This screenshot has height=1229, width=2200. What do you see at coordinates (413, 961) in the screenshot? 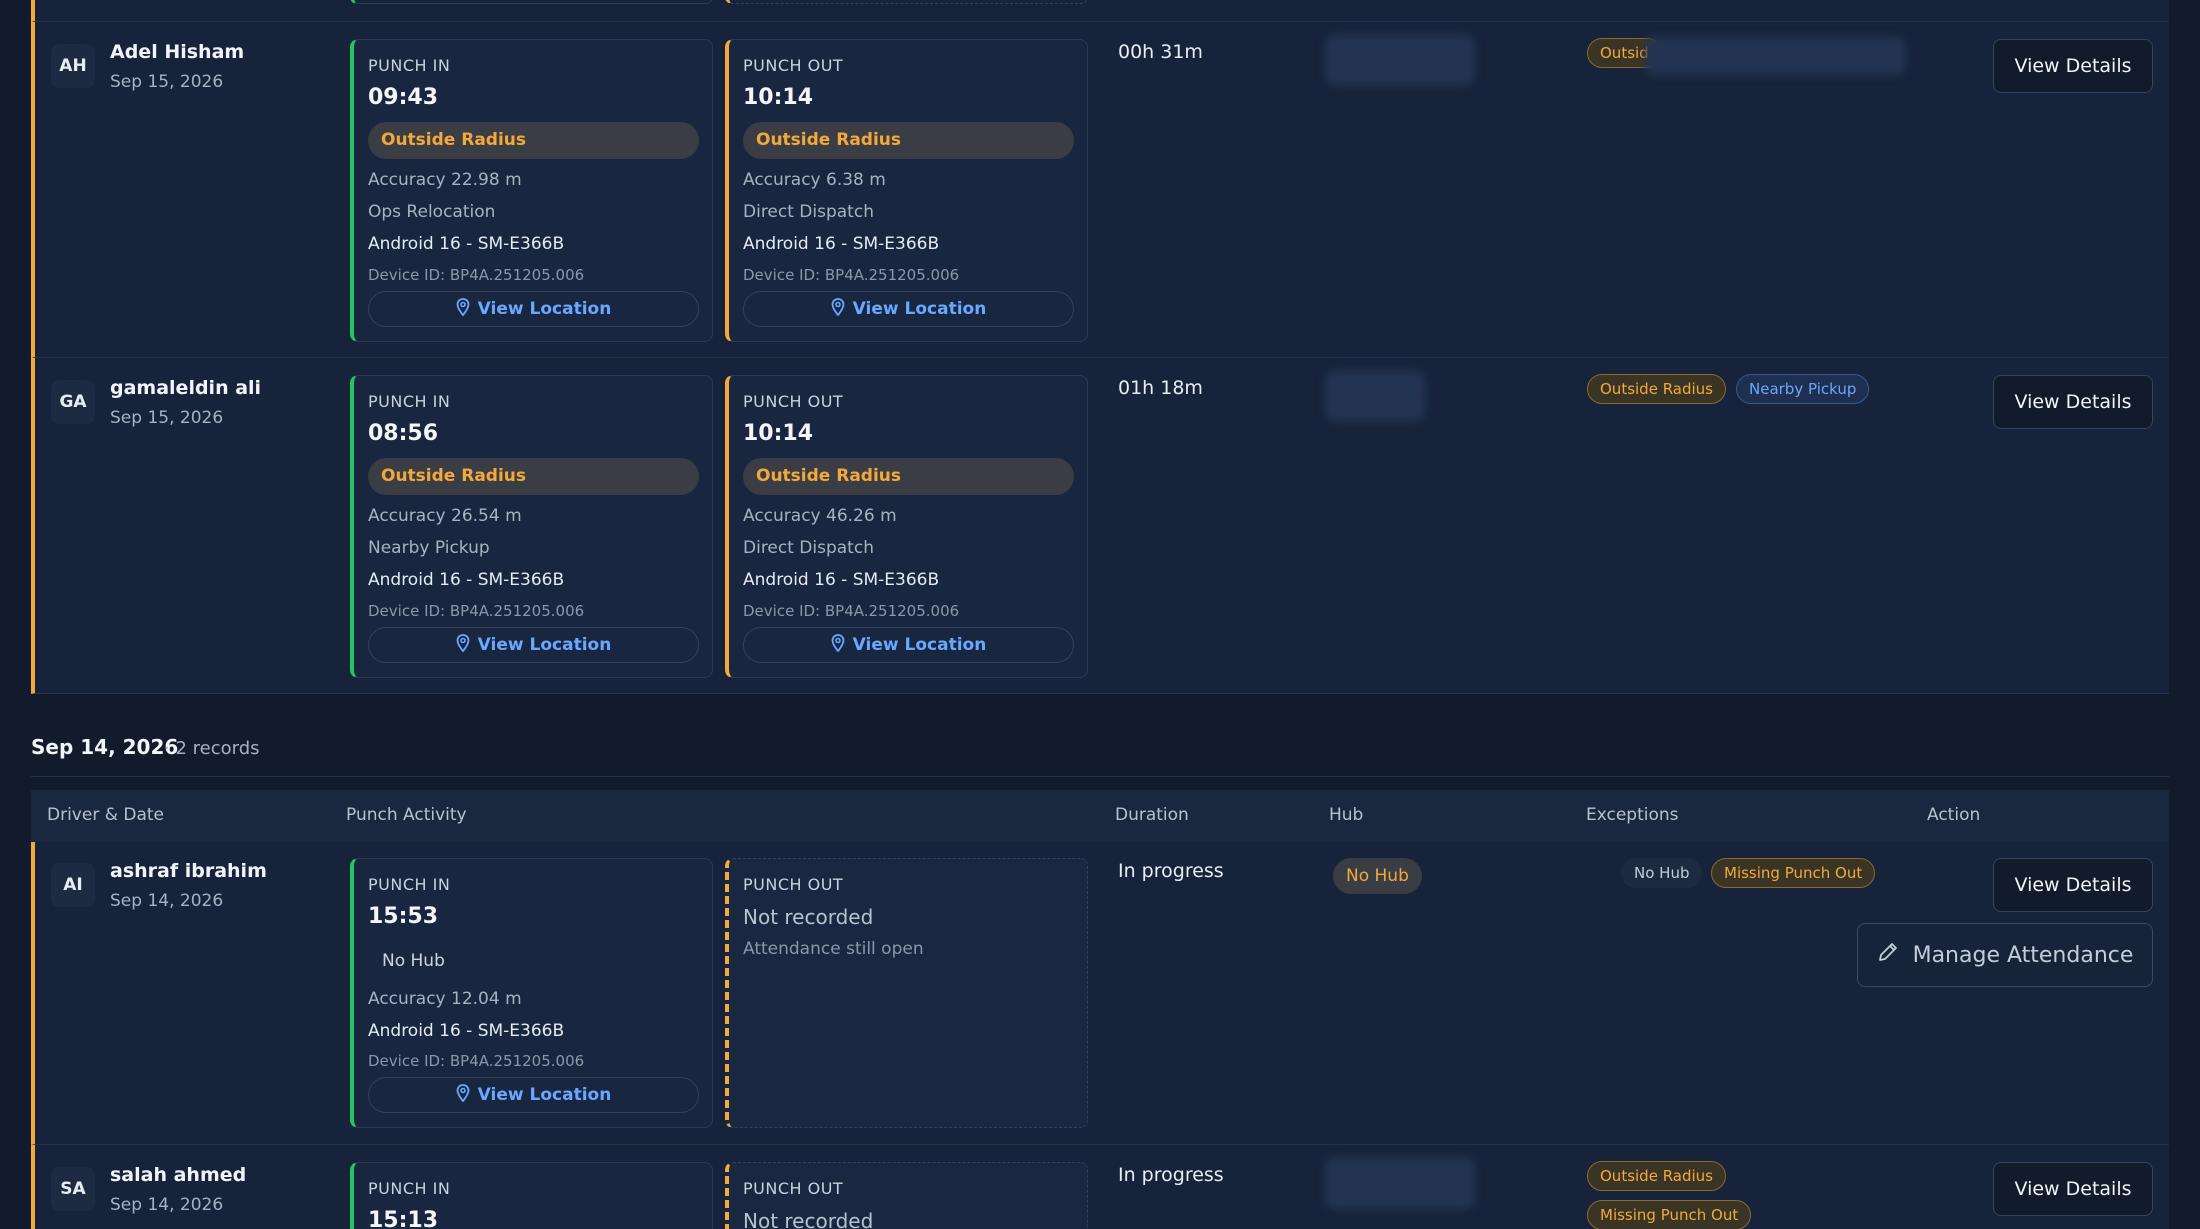
I see `punch-status-text: No Hub` at bounding box center [413, 961].